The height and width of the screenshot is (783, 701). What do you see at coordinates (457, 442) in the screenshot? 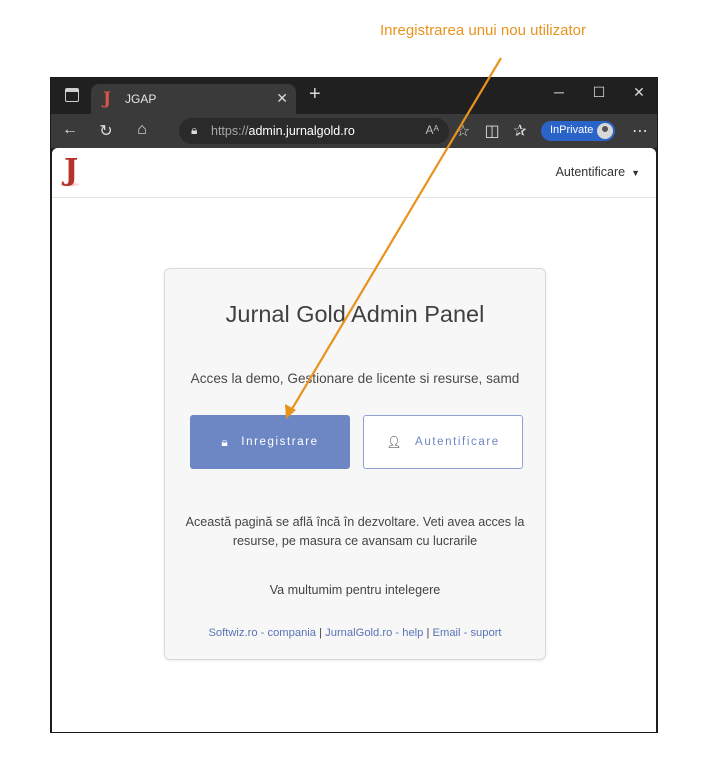
I see `login-label: Autentificare` at bounding box center [457, 442].